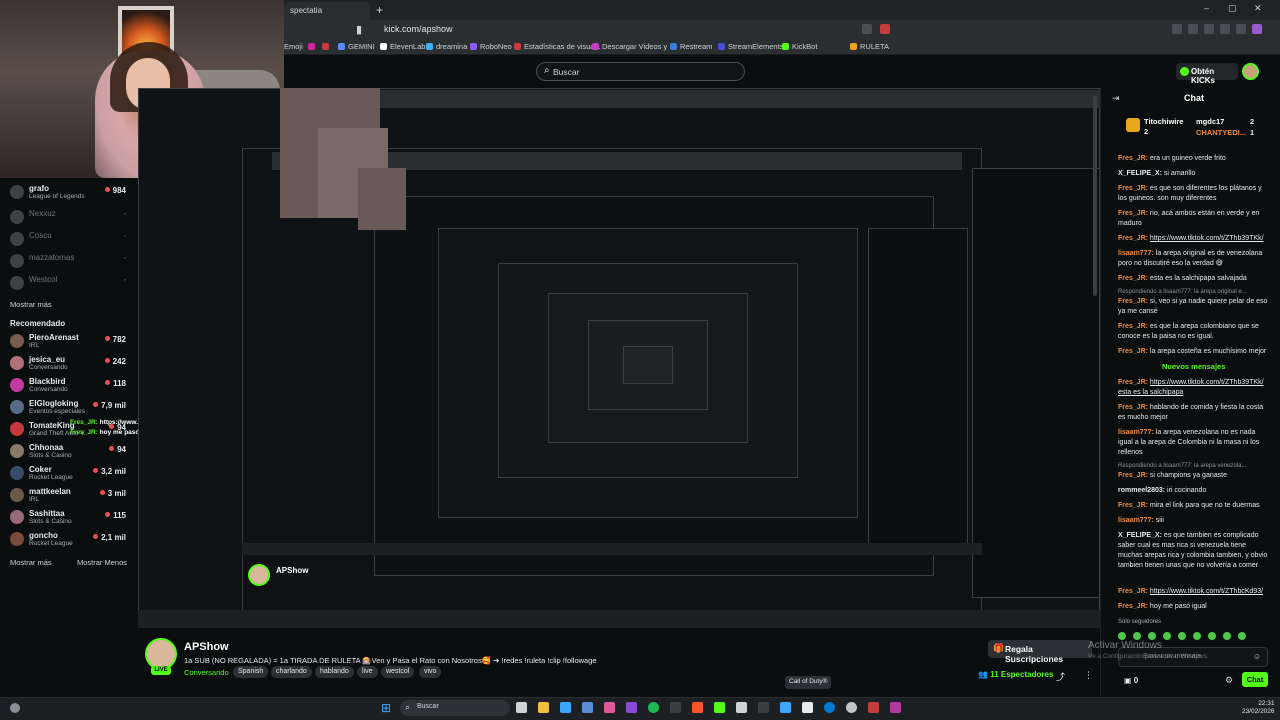 The width and height of the screenshot is (1280, 720). Describe the element at coordinates (418, 29) in the screenshot. I see `url-field: kick.com/apshow` at that location.